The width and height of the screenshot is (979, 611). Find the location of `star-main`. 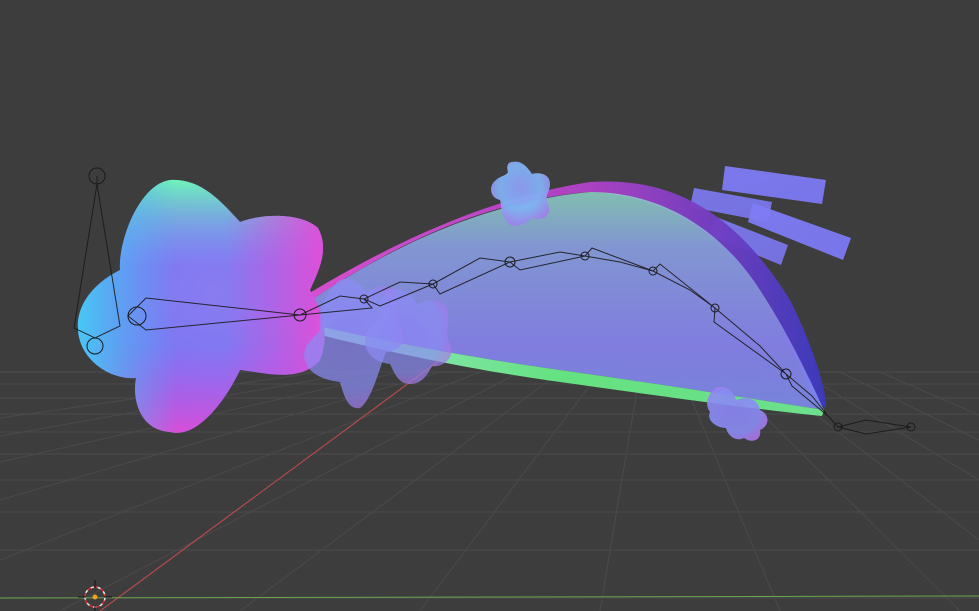

star-main is located at coordinates (201, 306).